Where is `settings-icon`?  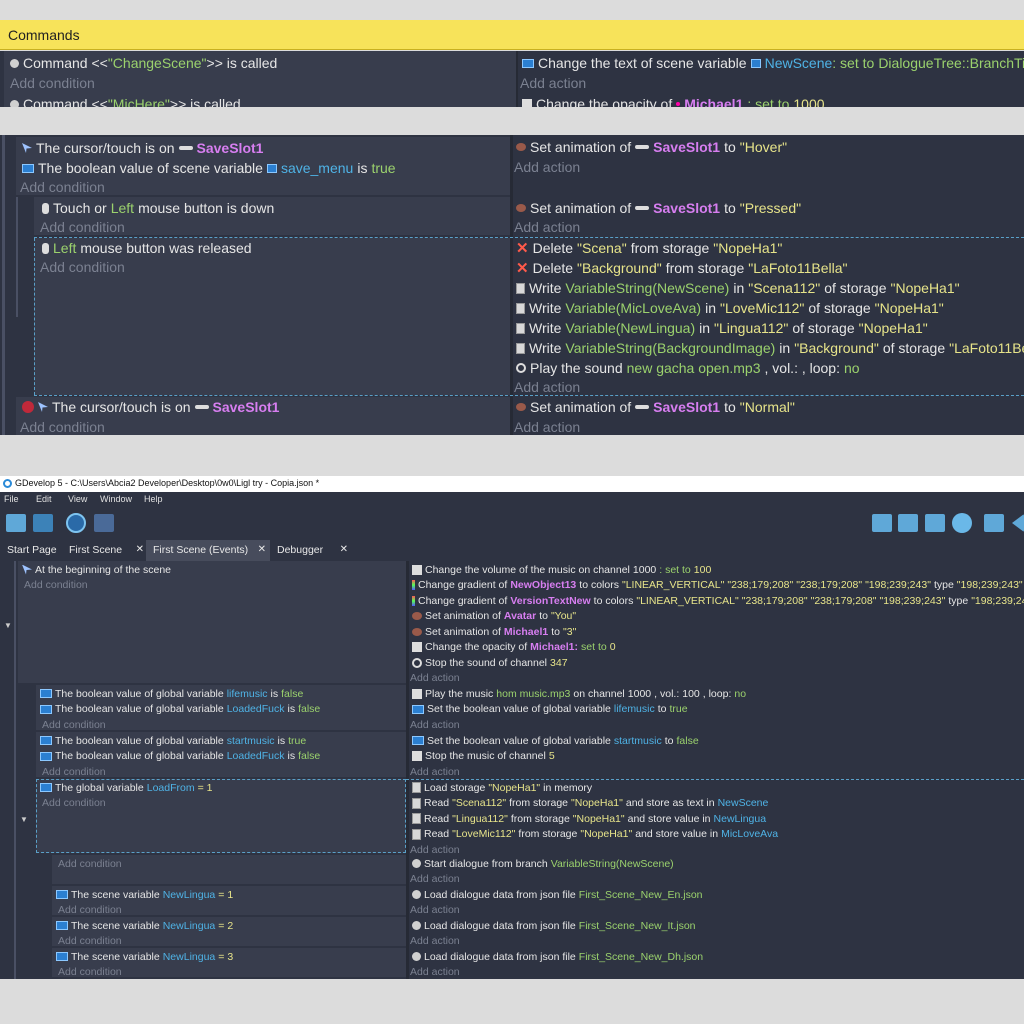 settings-icon is located at coordinates (994, 523).